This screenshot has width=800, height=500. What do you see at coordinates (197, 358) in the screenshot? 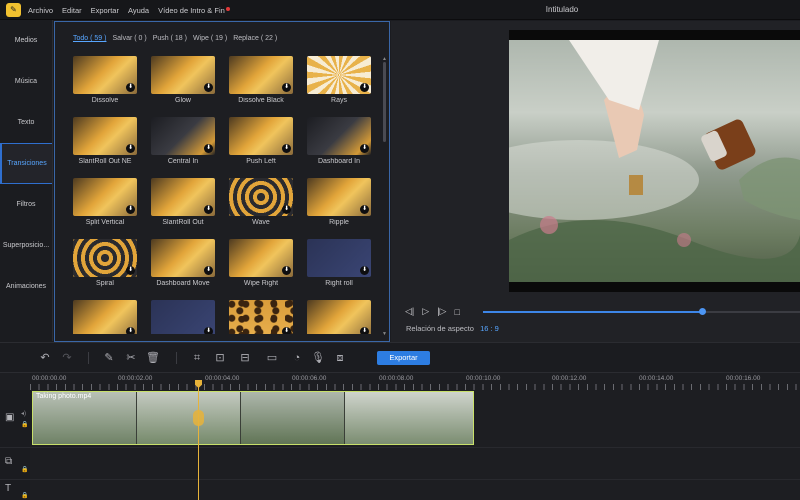
I see `crop-icon: ⌗` at bounding box center [197, 358].